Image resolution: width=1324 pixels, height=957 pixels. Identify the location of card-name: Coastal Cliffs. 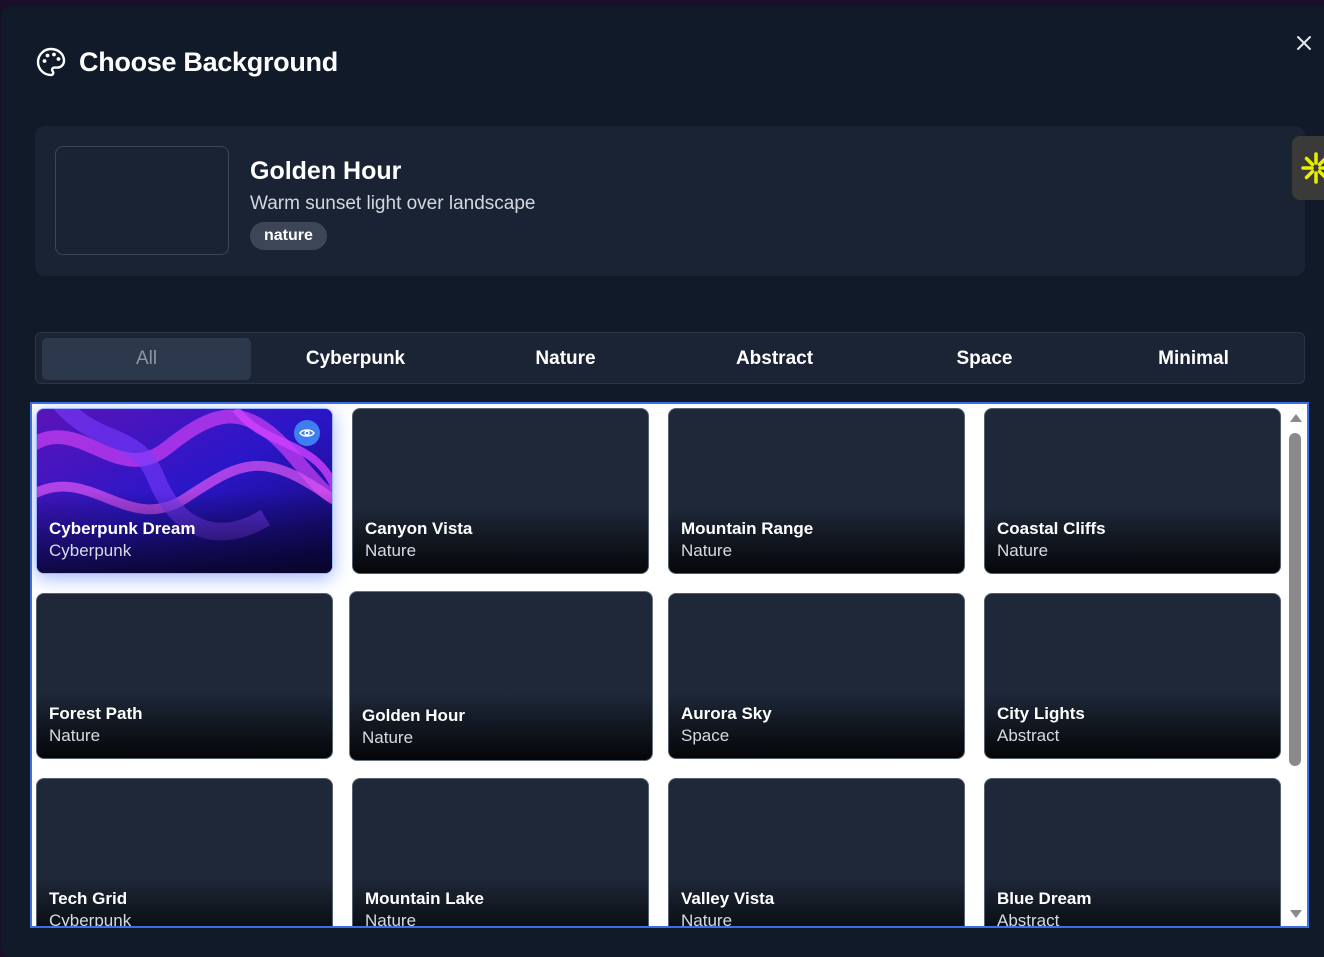
(1051, 528).